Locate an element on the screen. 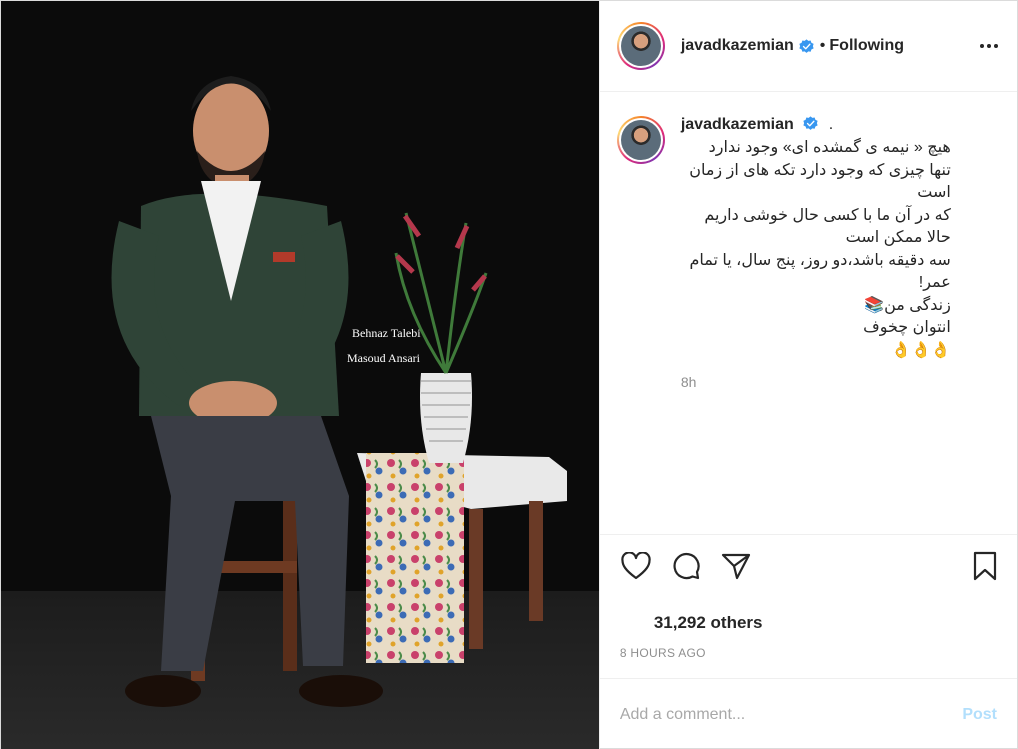  caption-author-avatar is located at coordinates (640, 140).